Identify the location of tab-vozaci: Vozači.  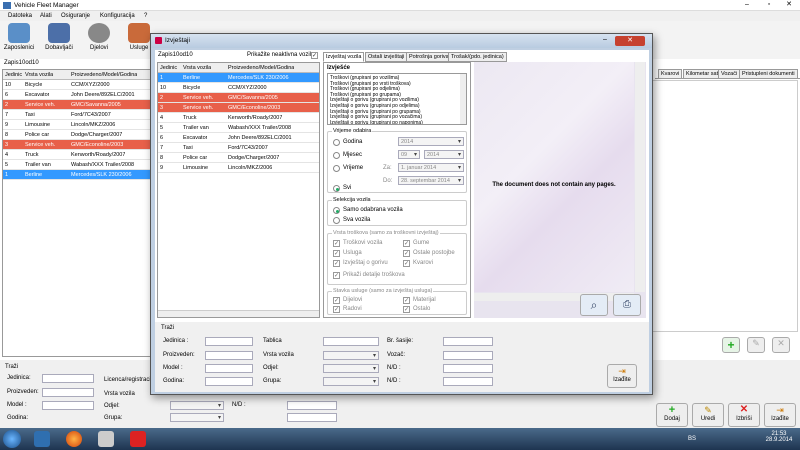
(729, 74).